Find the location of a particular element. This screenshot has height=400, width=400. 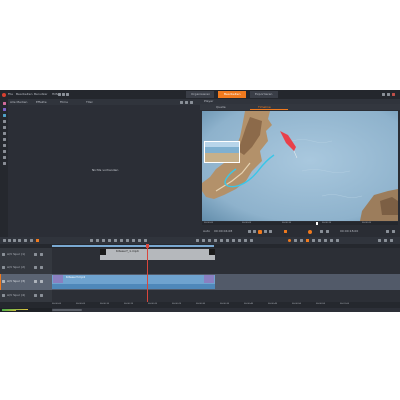

player-expand-icon is located at coordinates (393, 231).